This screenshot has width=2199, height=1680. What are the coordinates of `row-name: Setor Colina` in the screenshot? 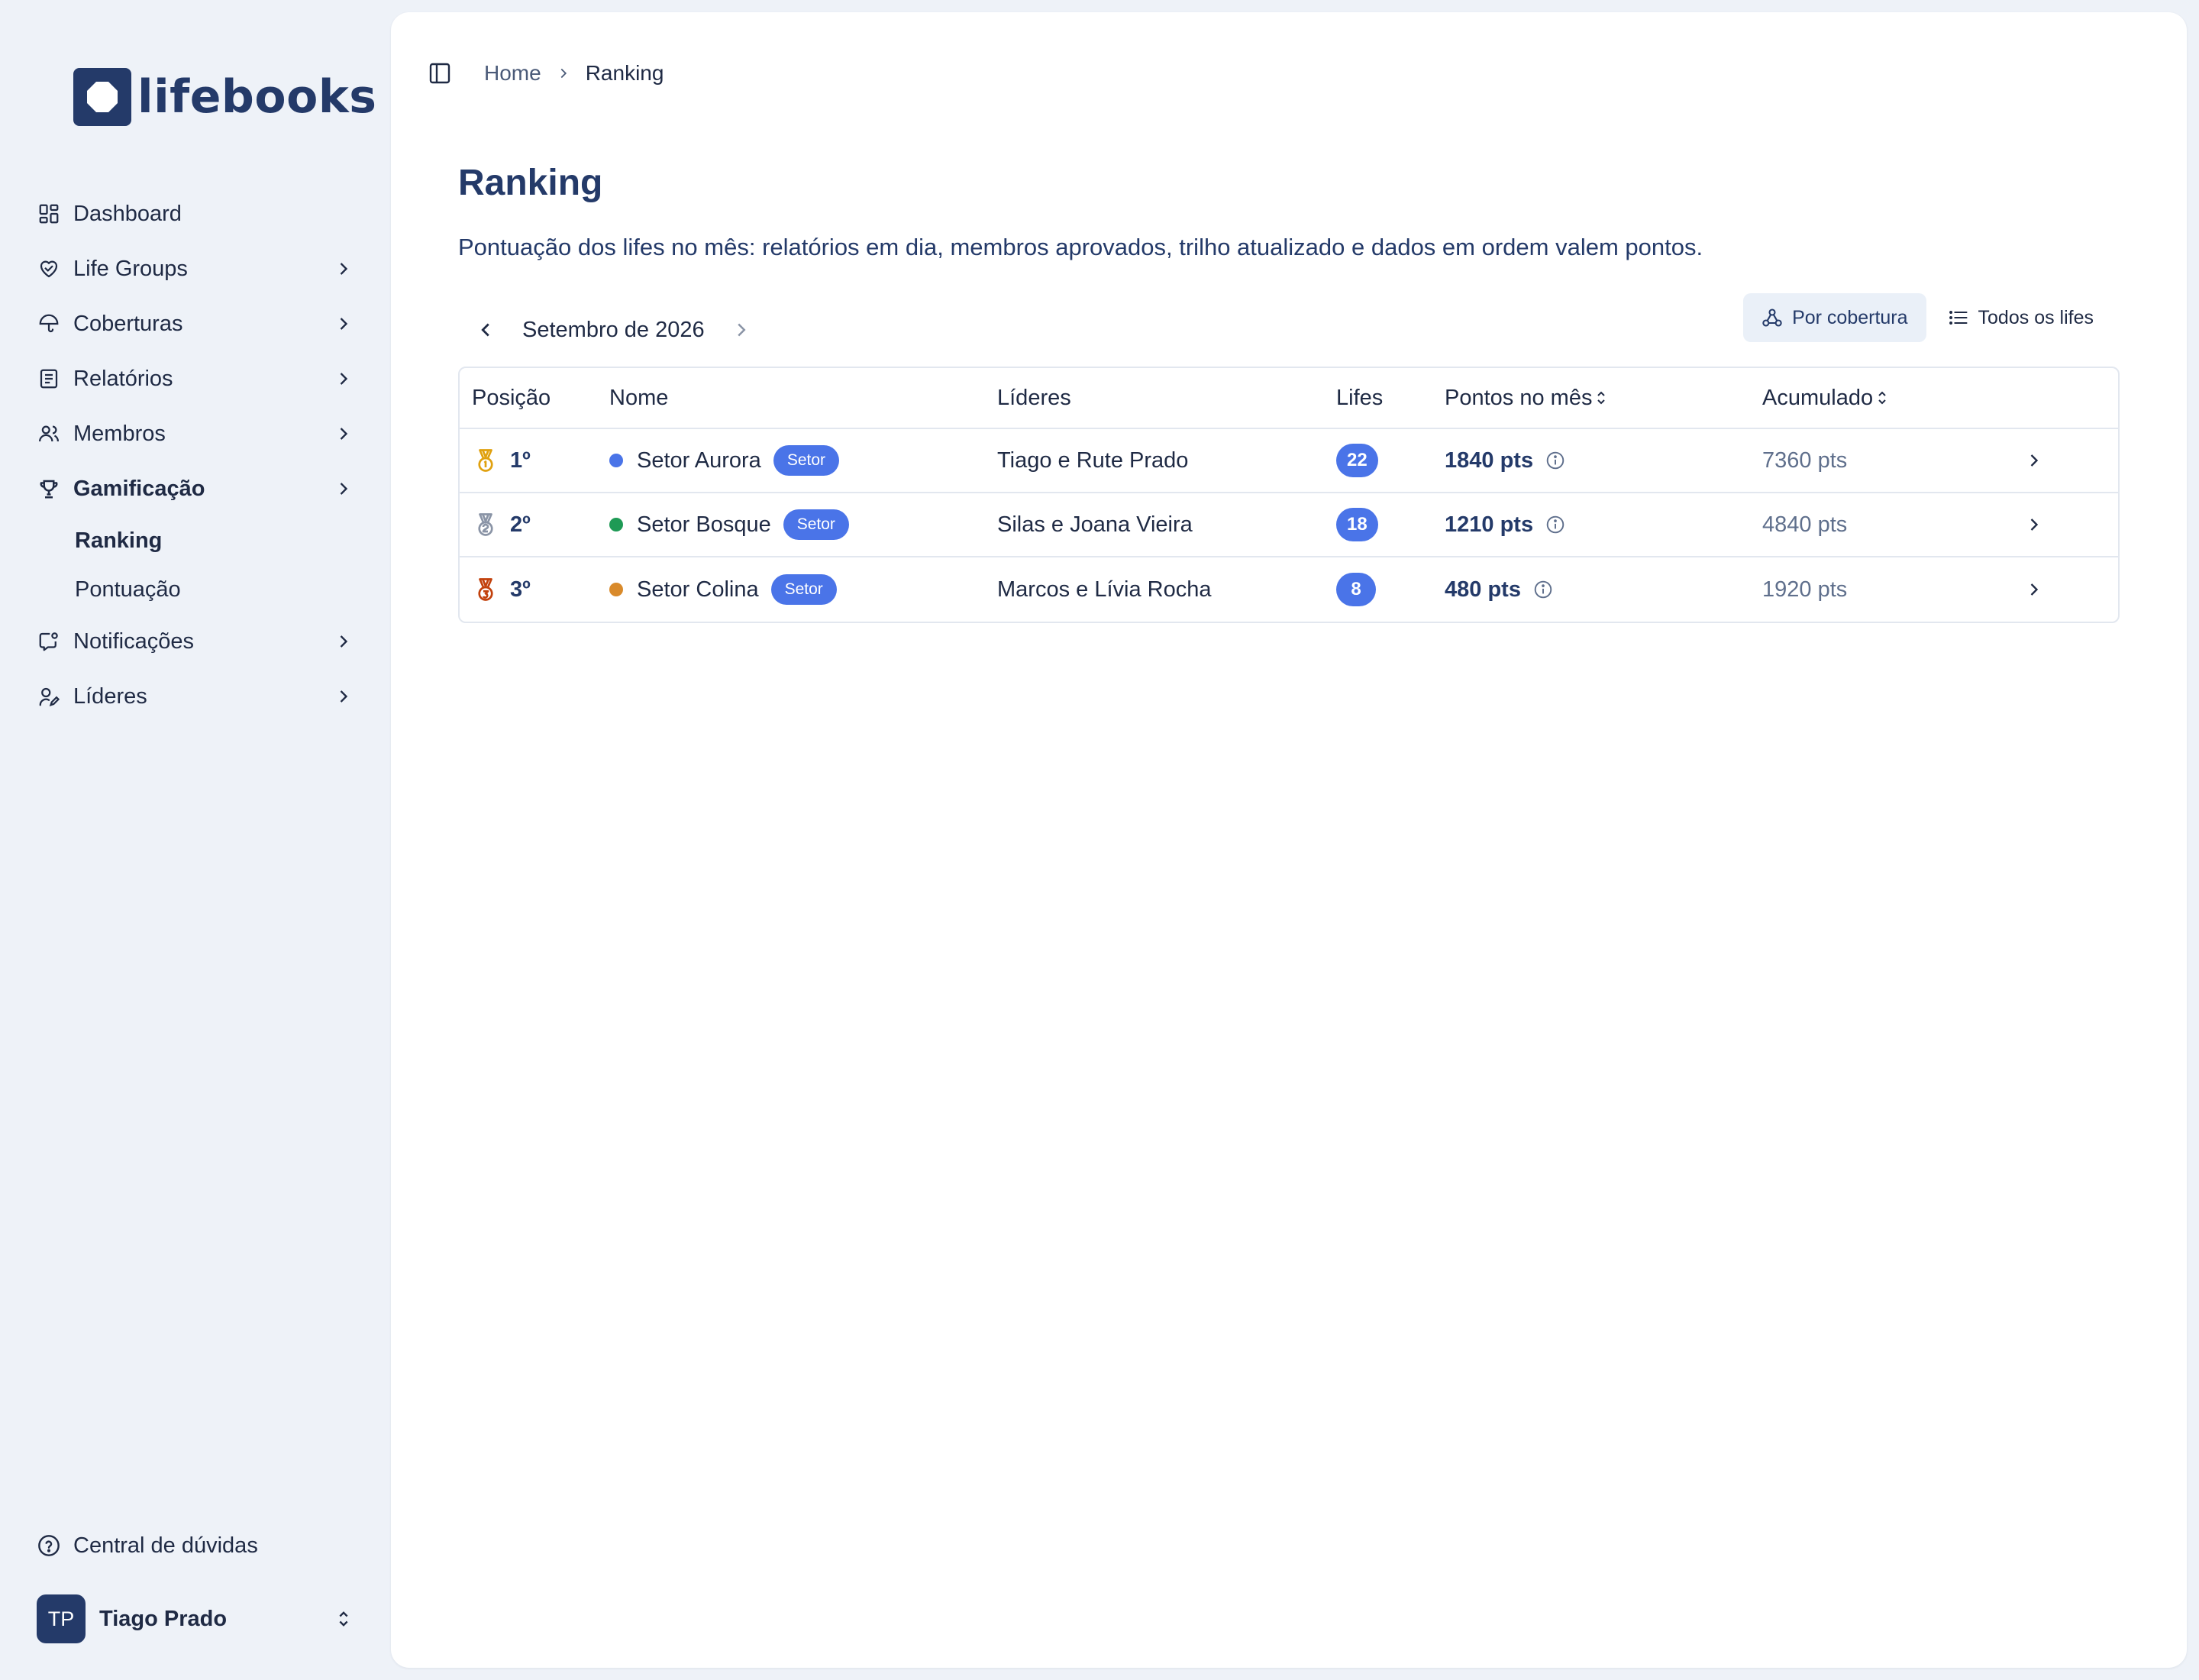 It's located at (698, 589).